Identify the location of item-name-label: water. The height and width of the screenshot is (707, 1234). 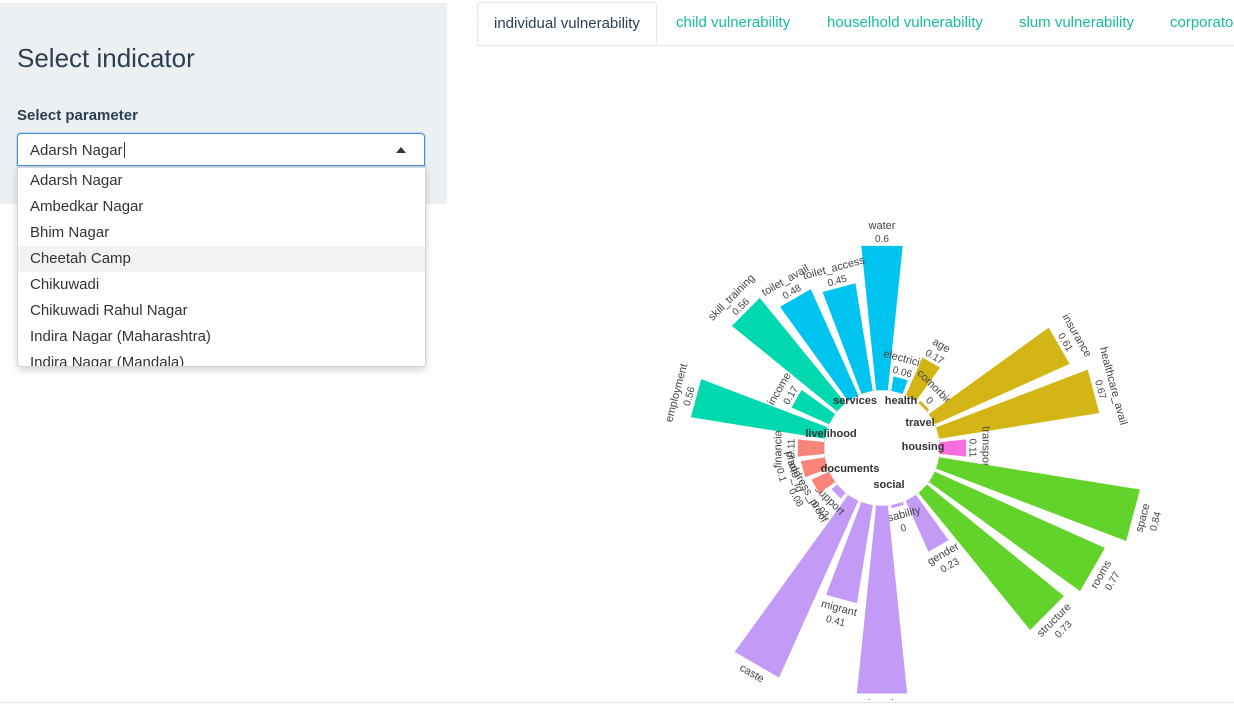
(882, 226).